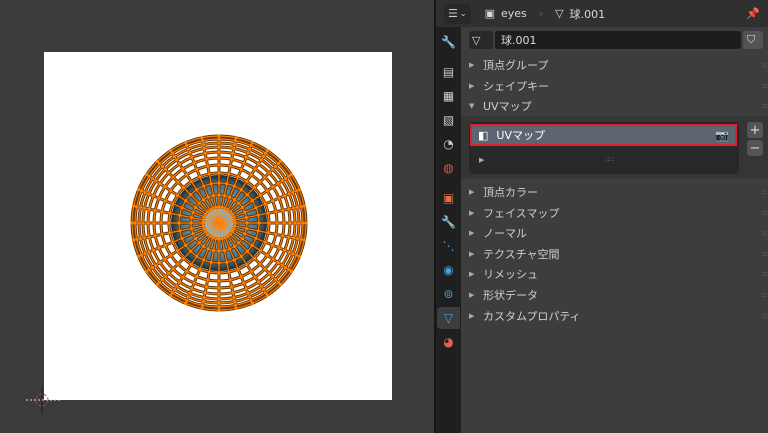  I want to click on tab-mesh-data: ▽, so click(448, 318).